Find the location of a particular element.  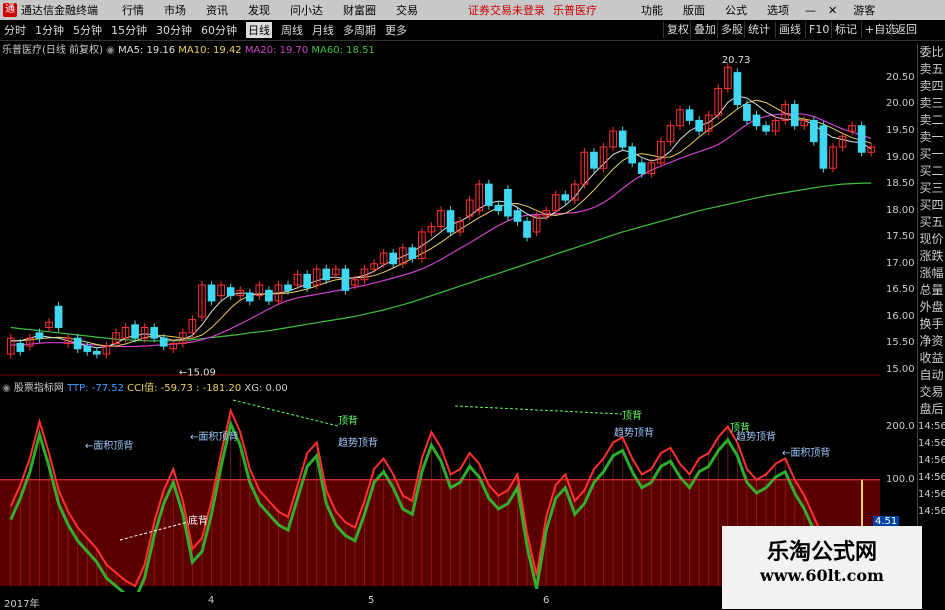

high-price-label: 20.73 is located at coordinates (736, 61).